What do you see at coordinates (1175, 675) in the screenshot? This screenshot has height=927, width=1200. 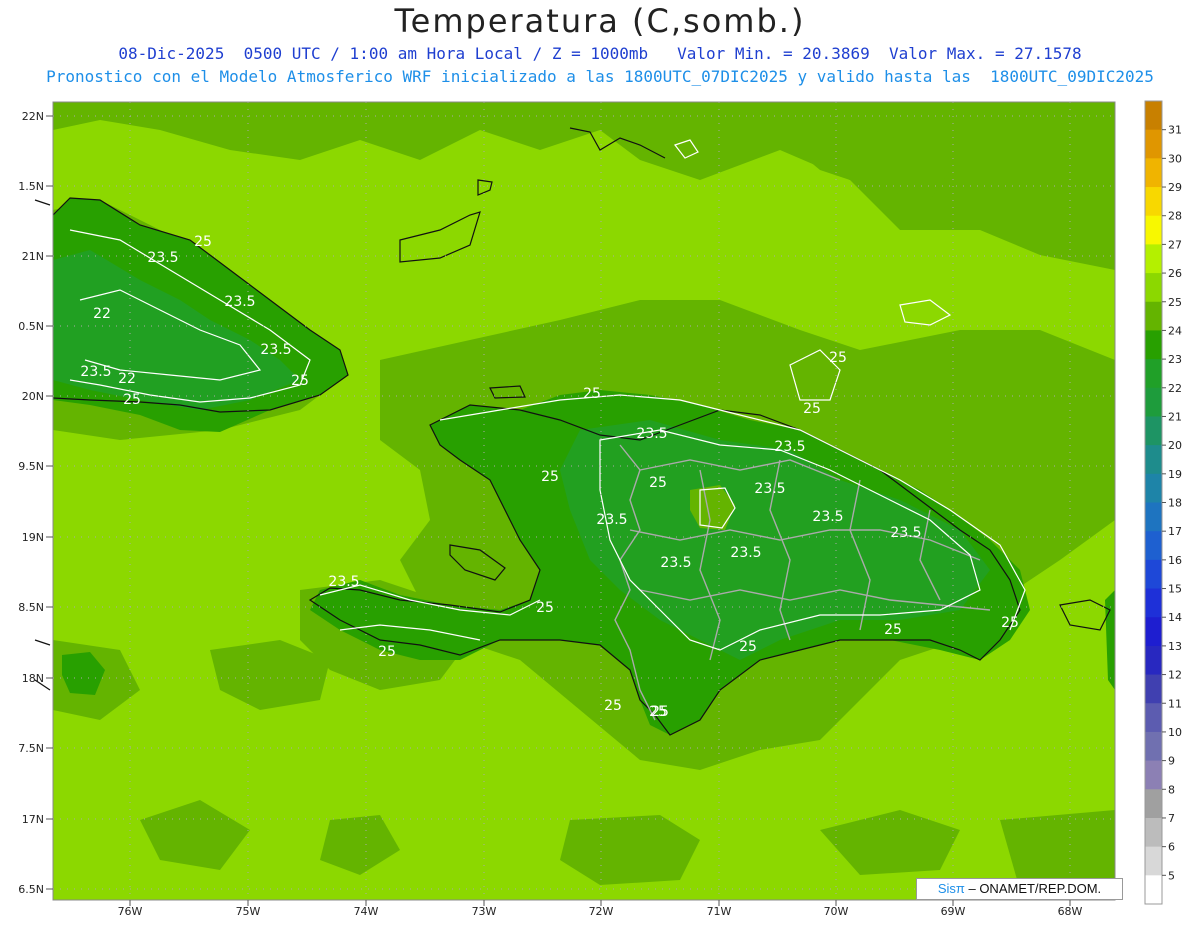 I see `colorbar-label: 12` at bounding box center [1175, 675].